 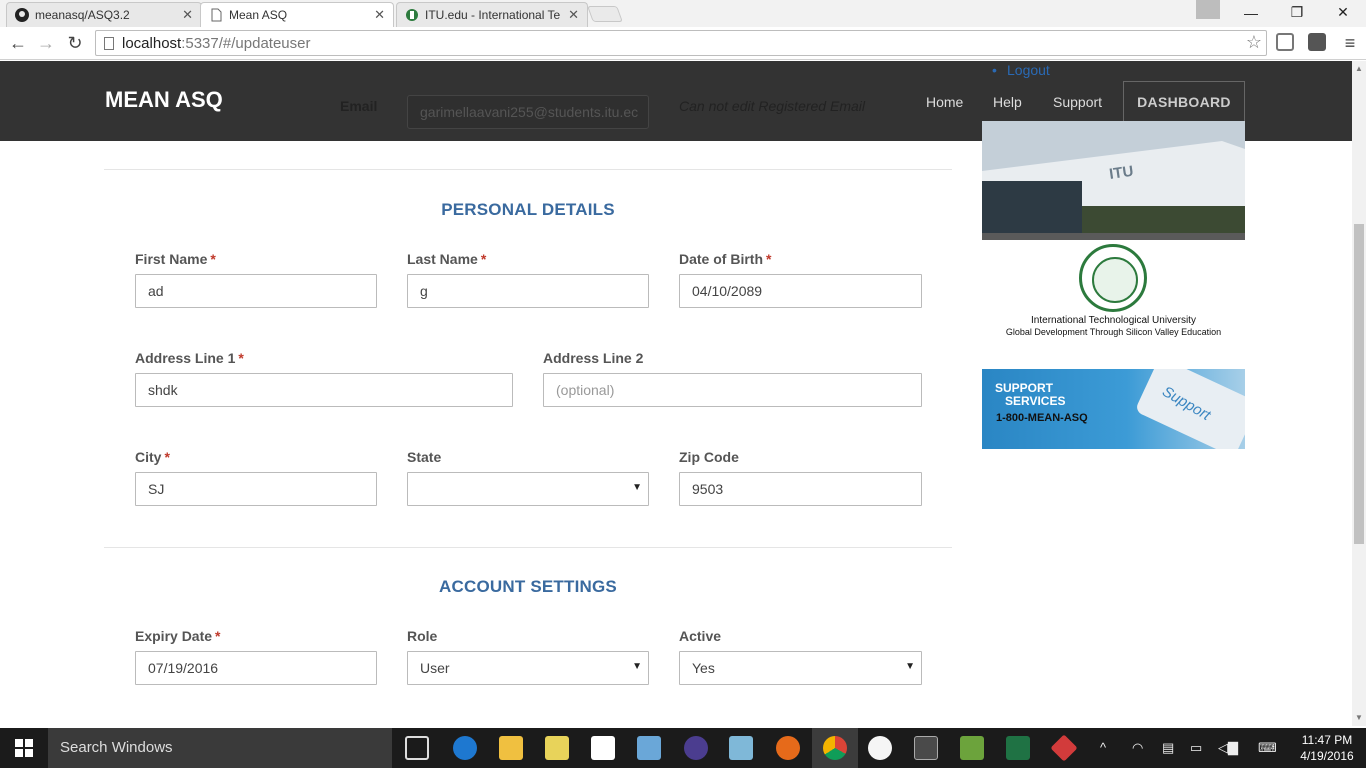 I want to click on tab-github: meanasq/ASQ3.2 ✕, so click(x=104, y=14).